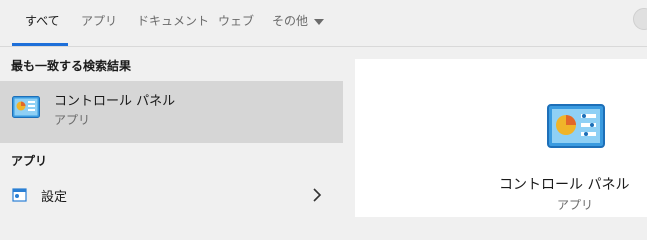 The image size is (647, 240). Describe the element at coordinates (319, 21) in the screenshot. I see `chevron-down-icon` at that location.